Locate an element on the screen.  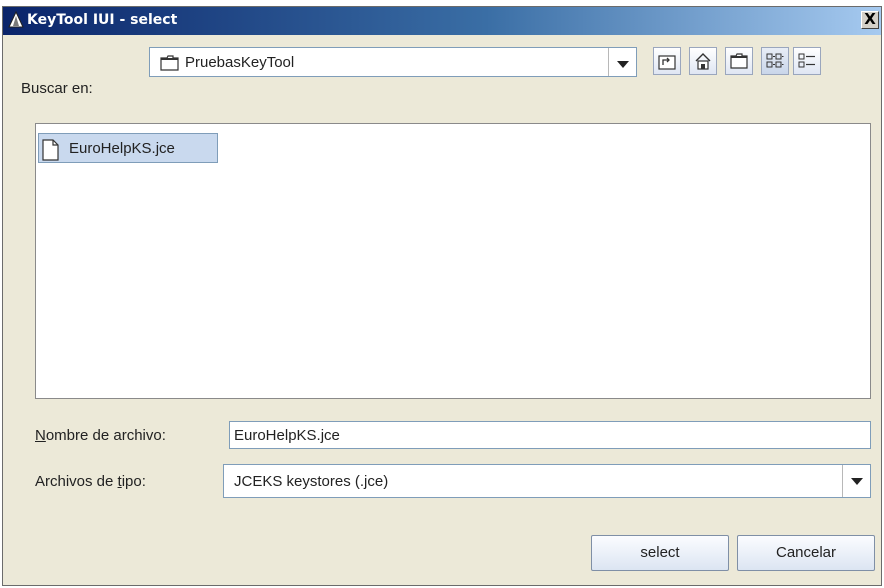
list-view-button is located at coordinates (775, 61).